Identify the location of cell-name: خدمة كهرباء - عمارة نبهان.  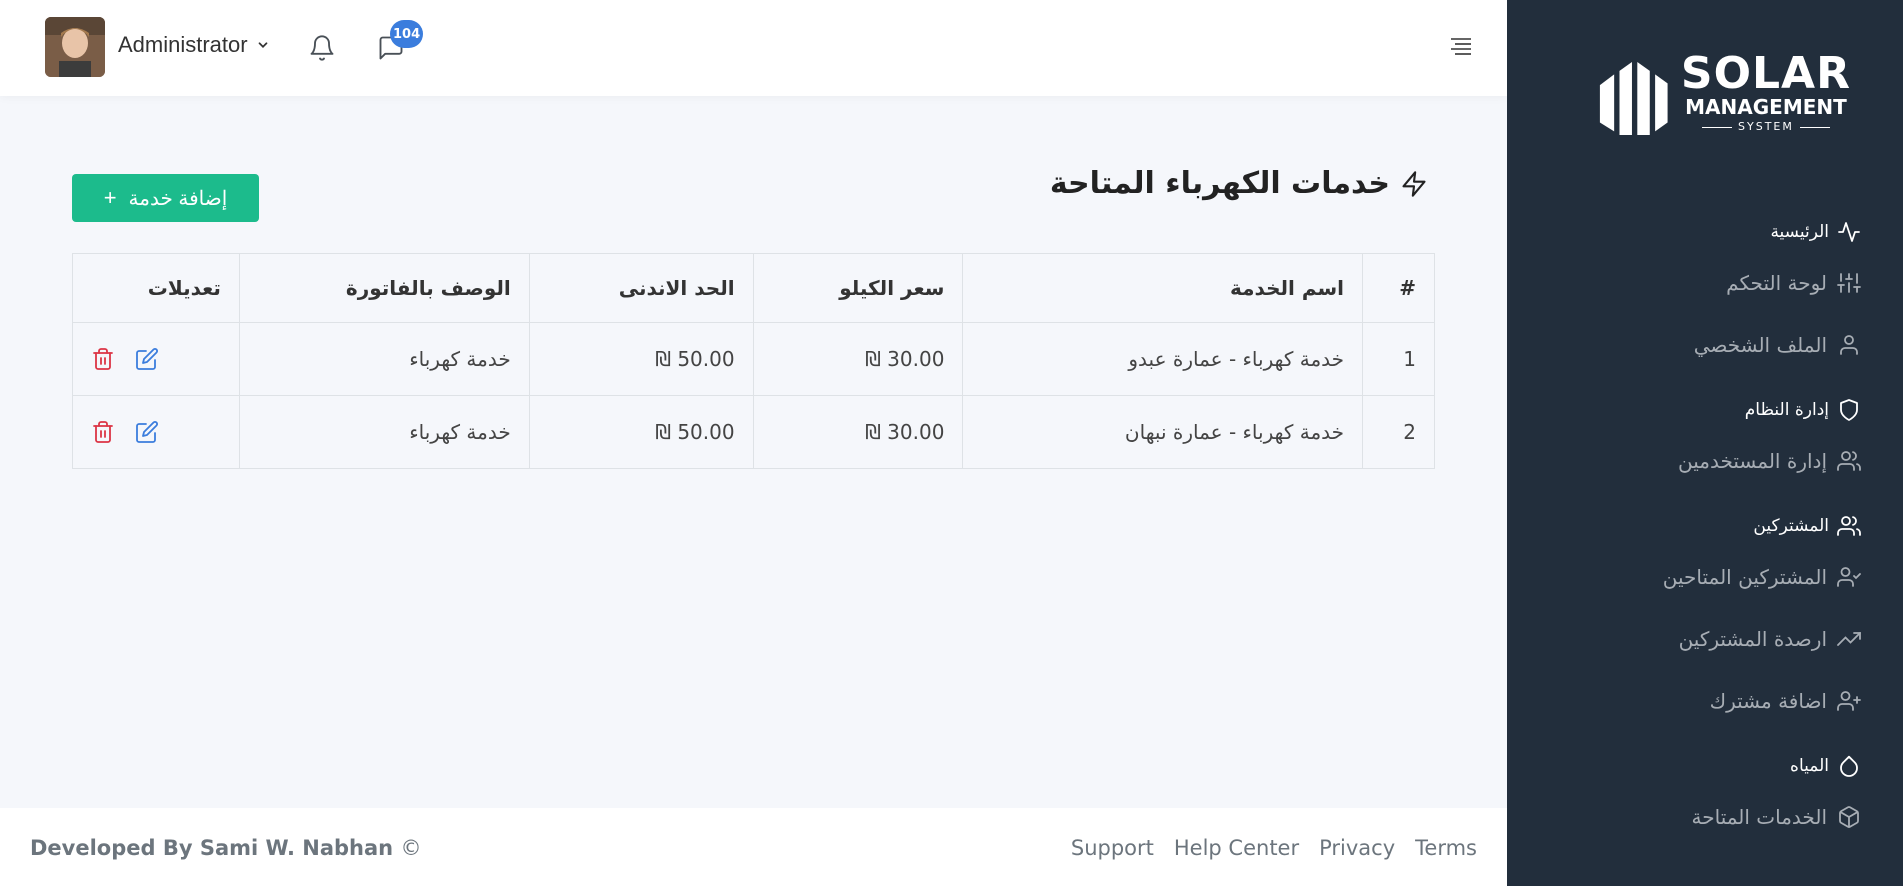
(1163, 432).